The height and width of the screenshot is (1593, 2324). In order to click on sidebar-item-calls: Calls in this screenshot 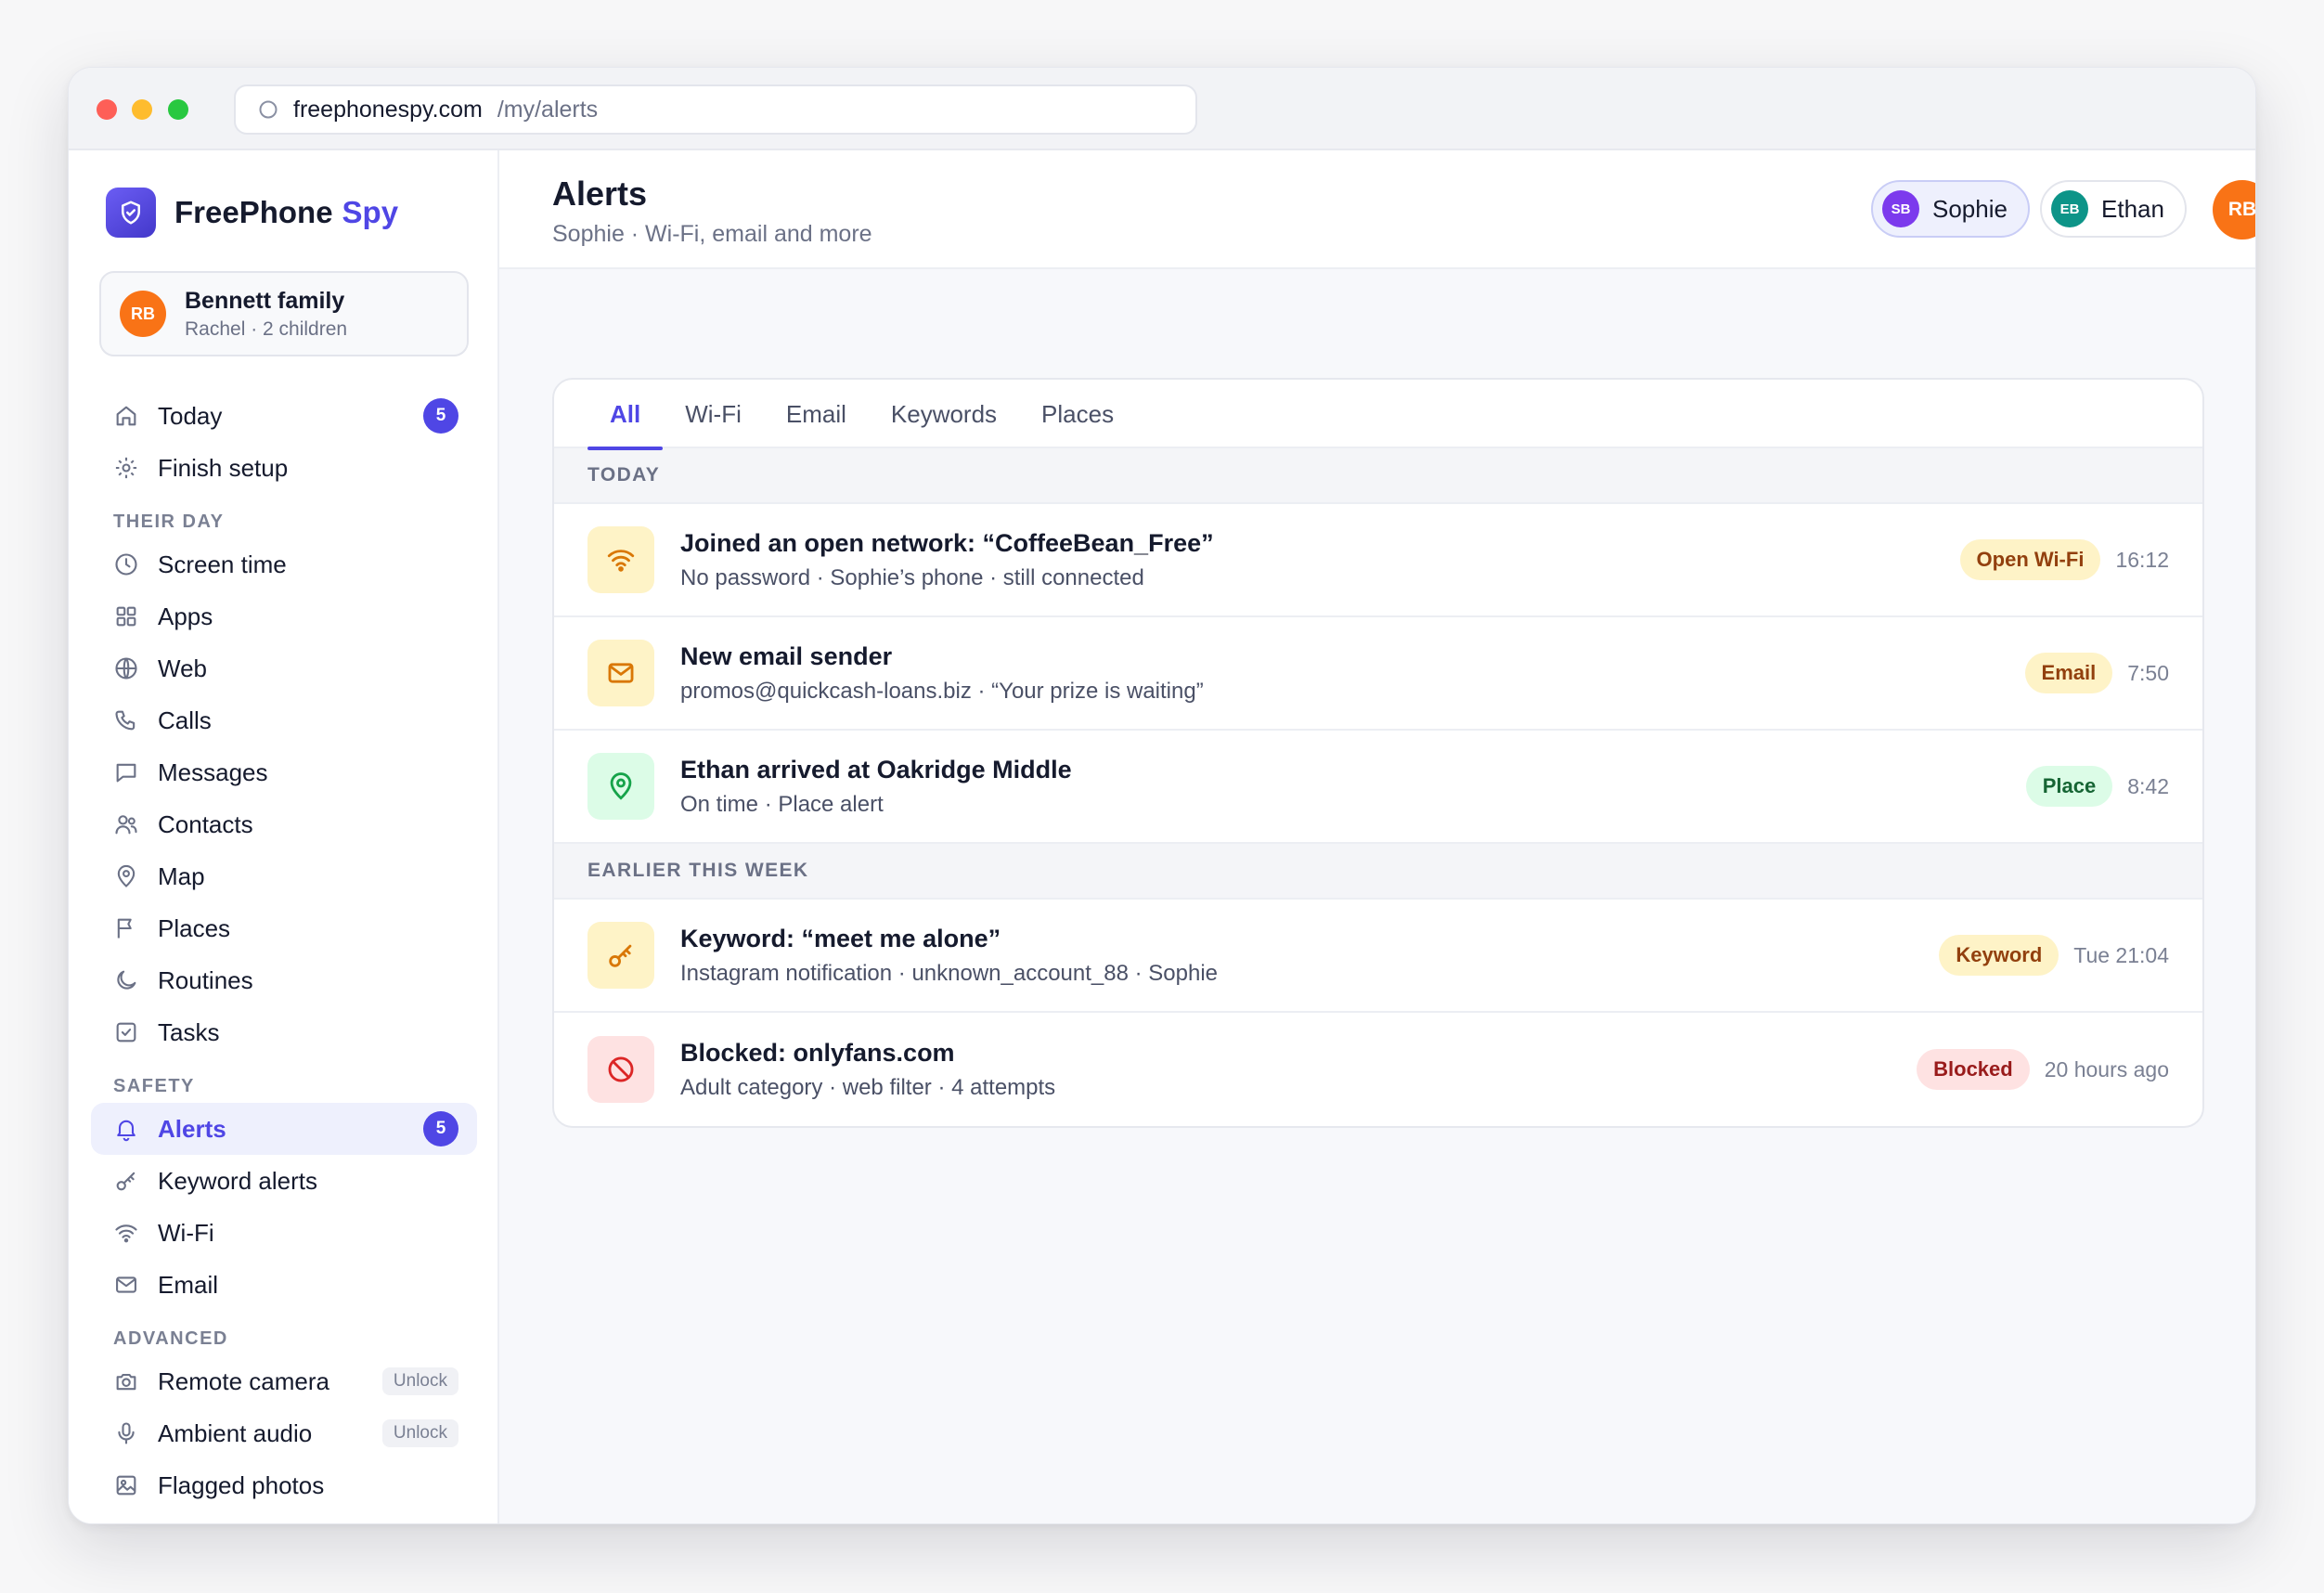, I will do `click(284, 720)`.